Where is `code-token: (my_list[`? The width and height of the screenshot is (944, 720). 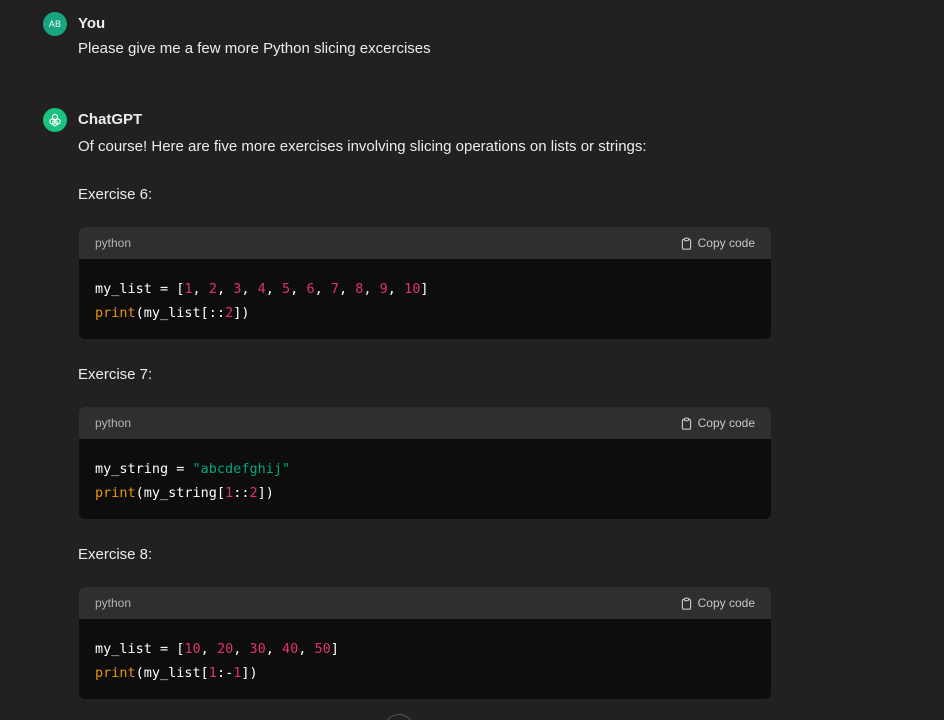
code-token: (my_list[ is located at coordinates (172, 673).